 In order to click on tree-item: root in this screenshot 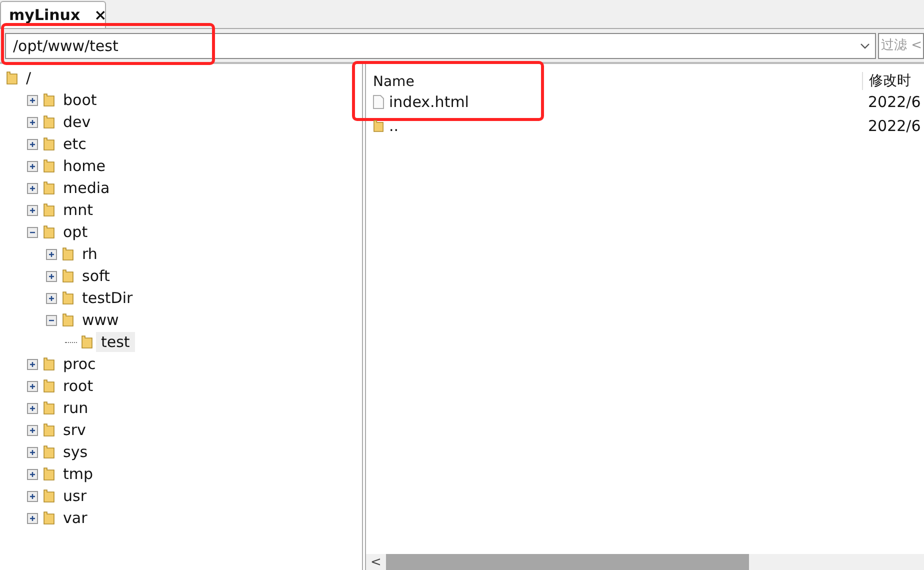, I will do `click(78, 386)`.